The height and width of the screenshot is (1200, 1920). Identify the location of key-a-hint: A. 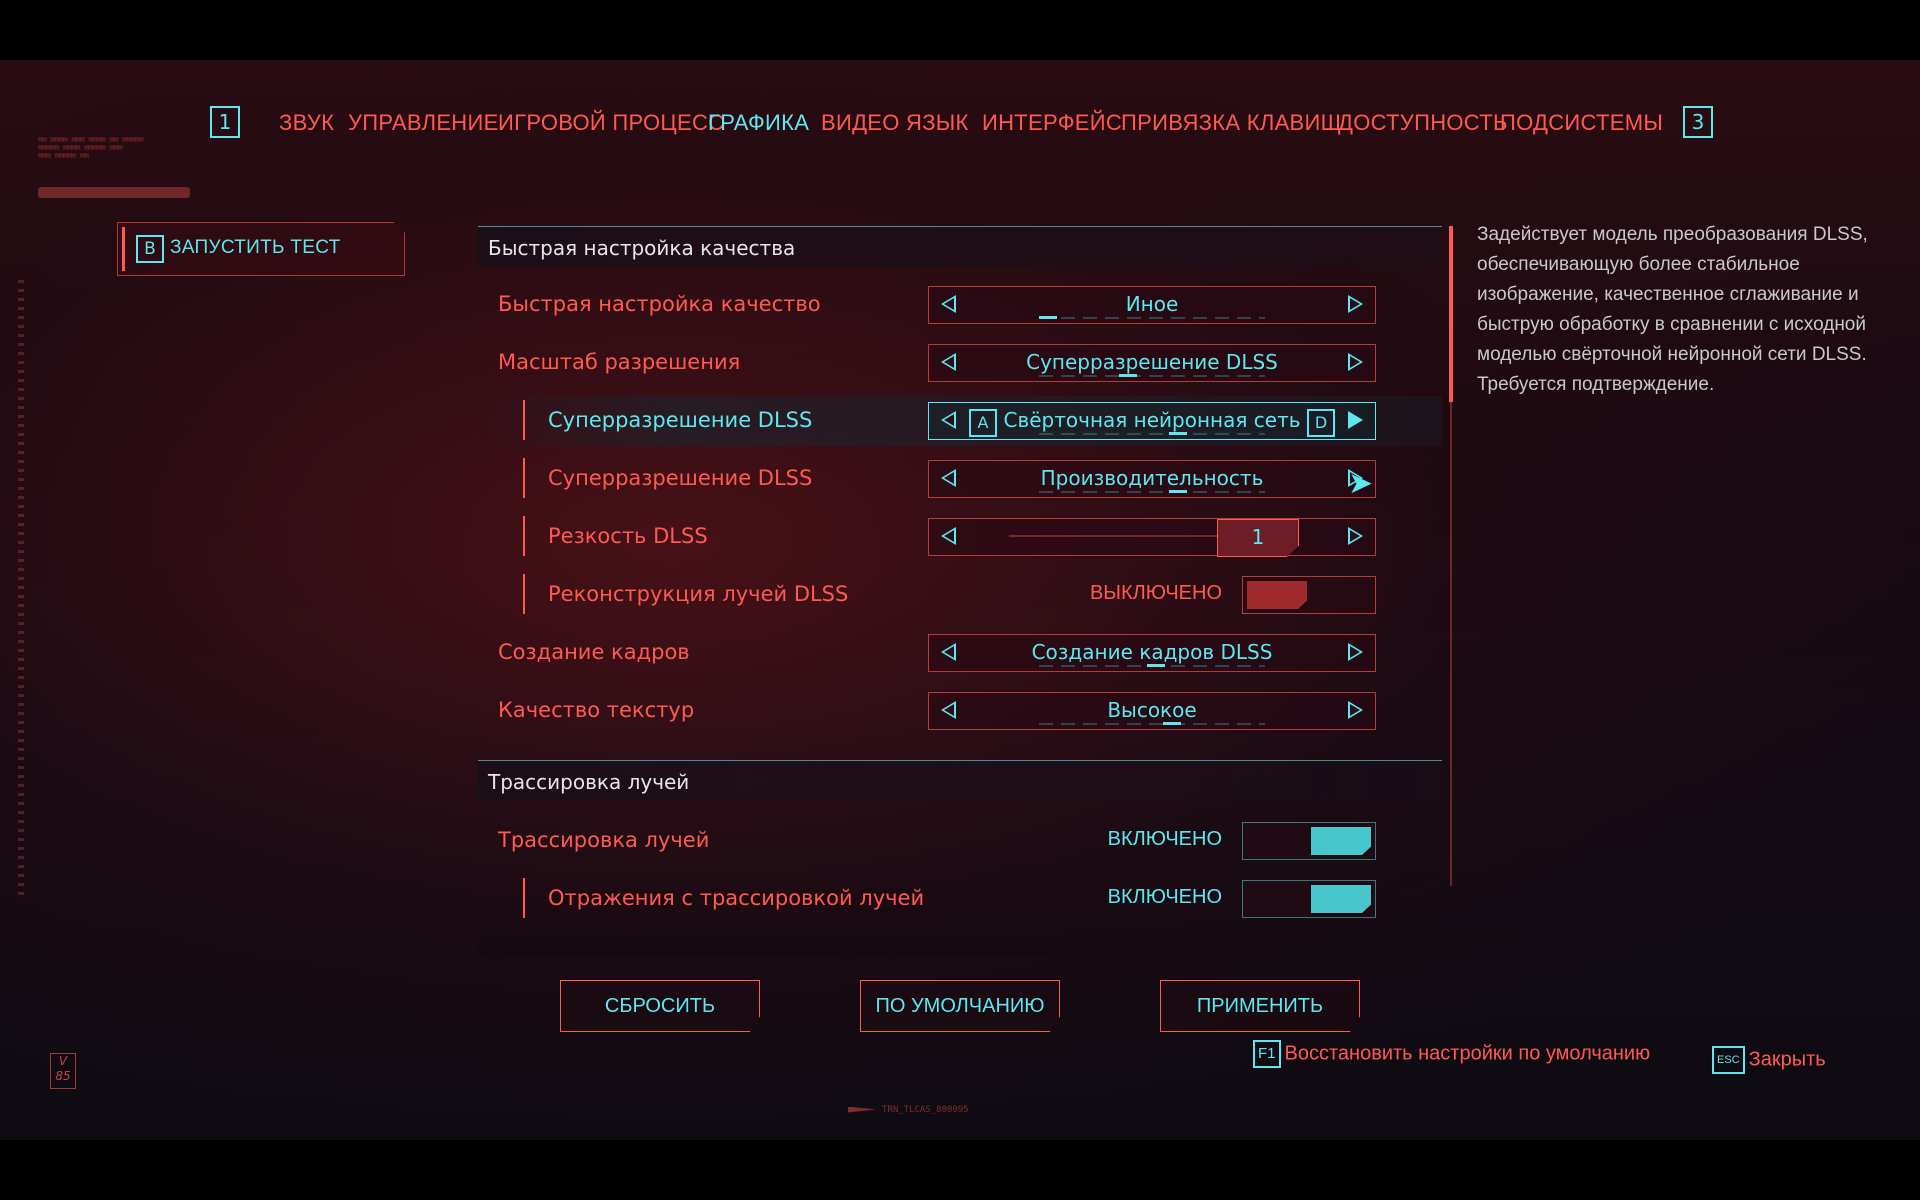
(983, 423).